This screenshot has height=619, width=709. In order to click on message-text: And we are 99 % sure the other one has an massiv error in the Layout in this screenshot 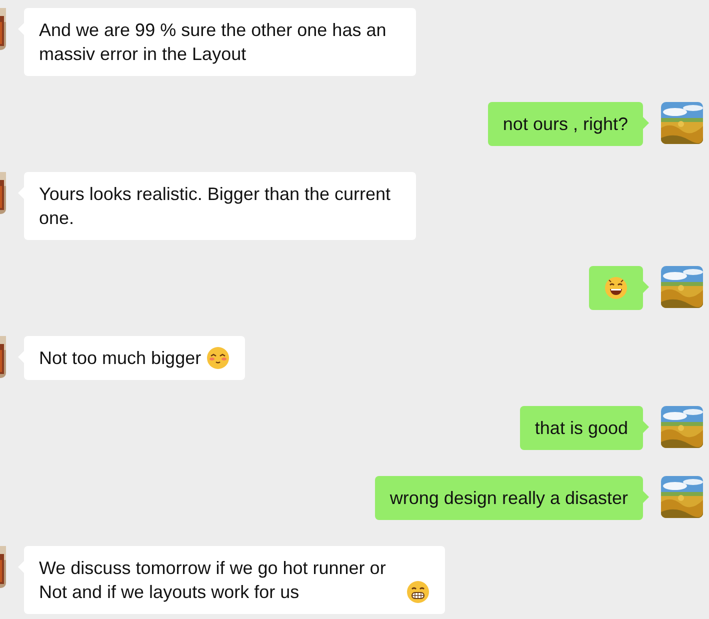, I will do `click(213, 42)`.